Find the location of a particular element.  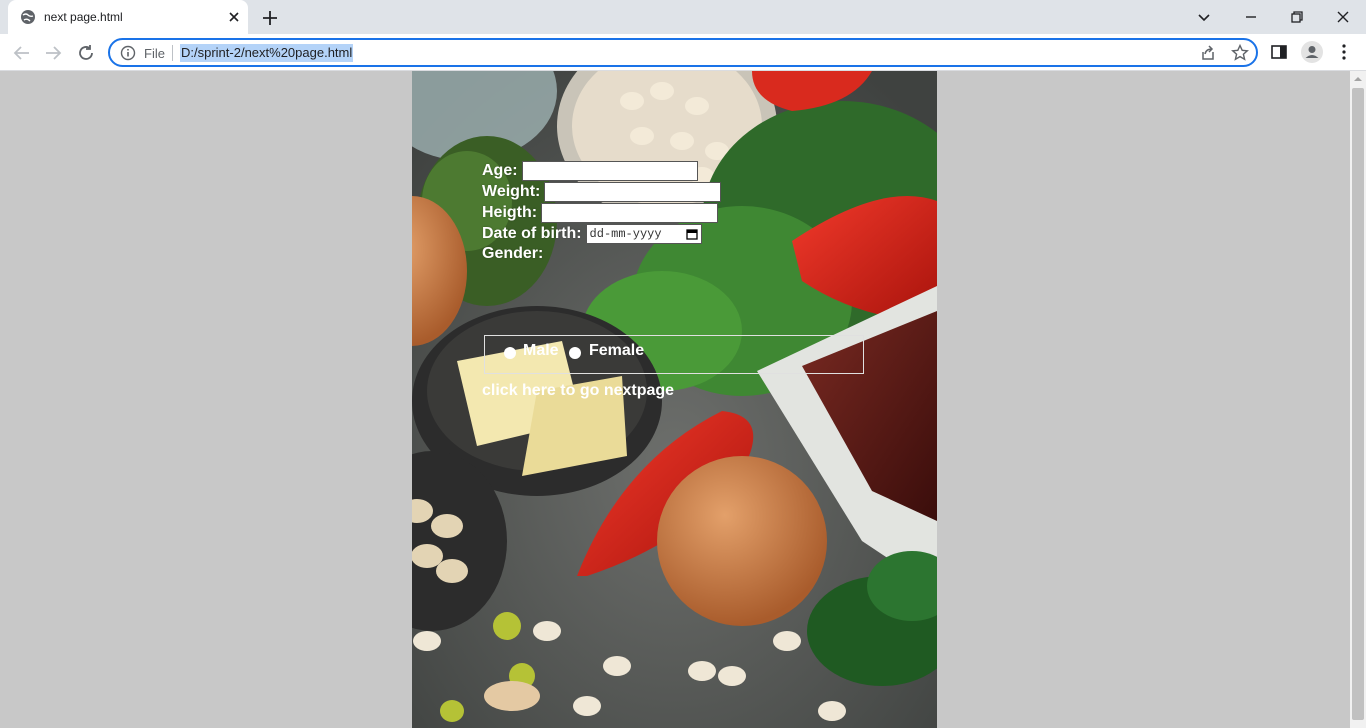

forward-arrow-icon is located at coordinates (53, 53).